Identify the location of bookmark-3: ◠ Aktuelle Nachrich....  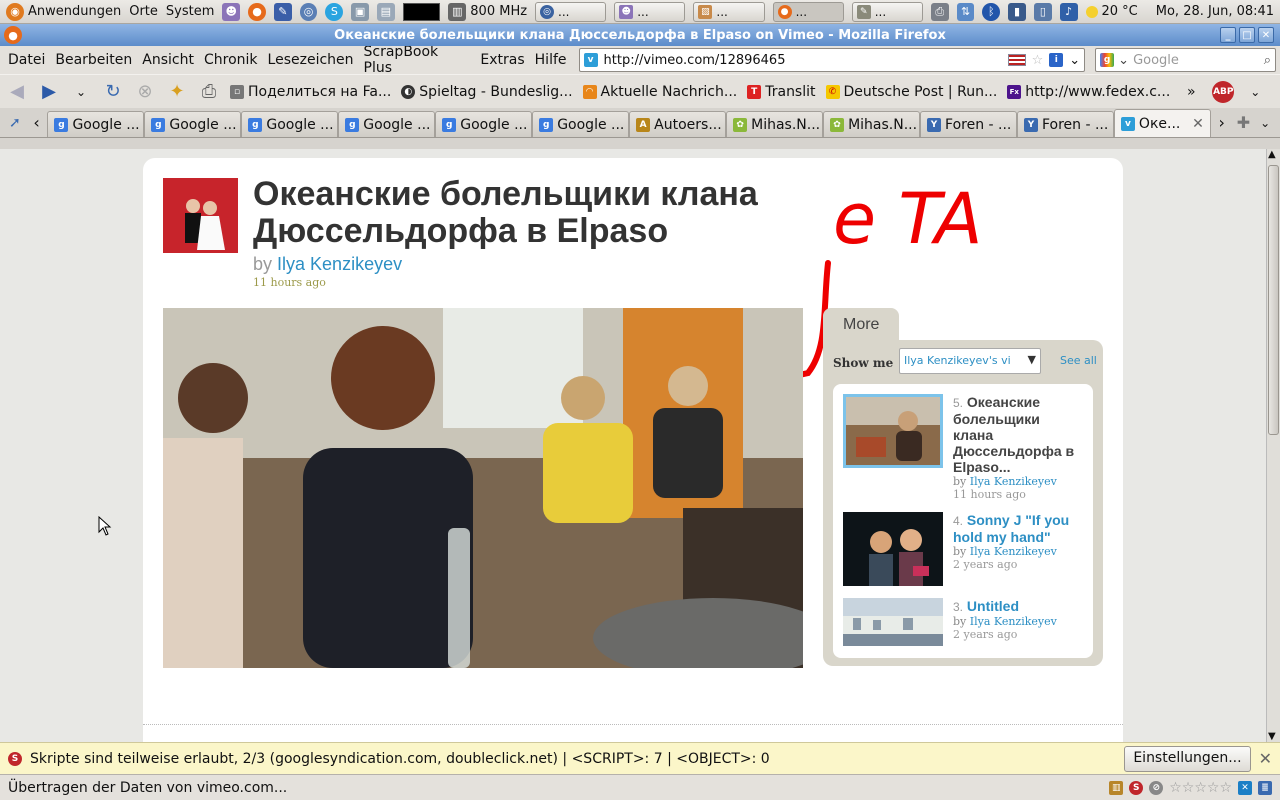
(659, 92).